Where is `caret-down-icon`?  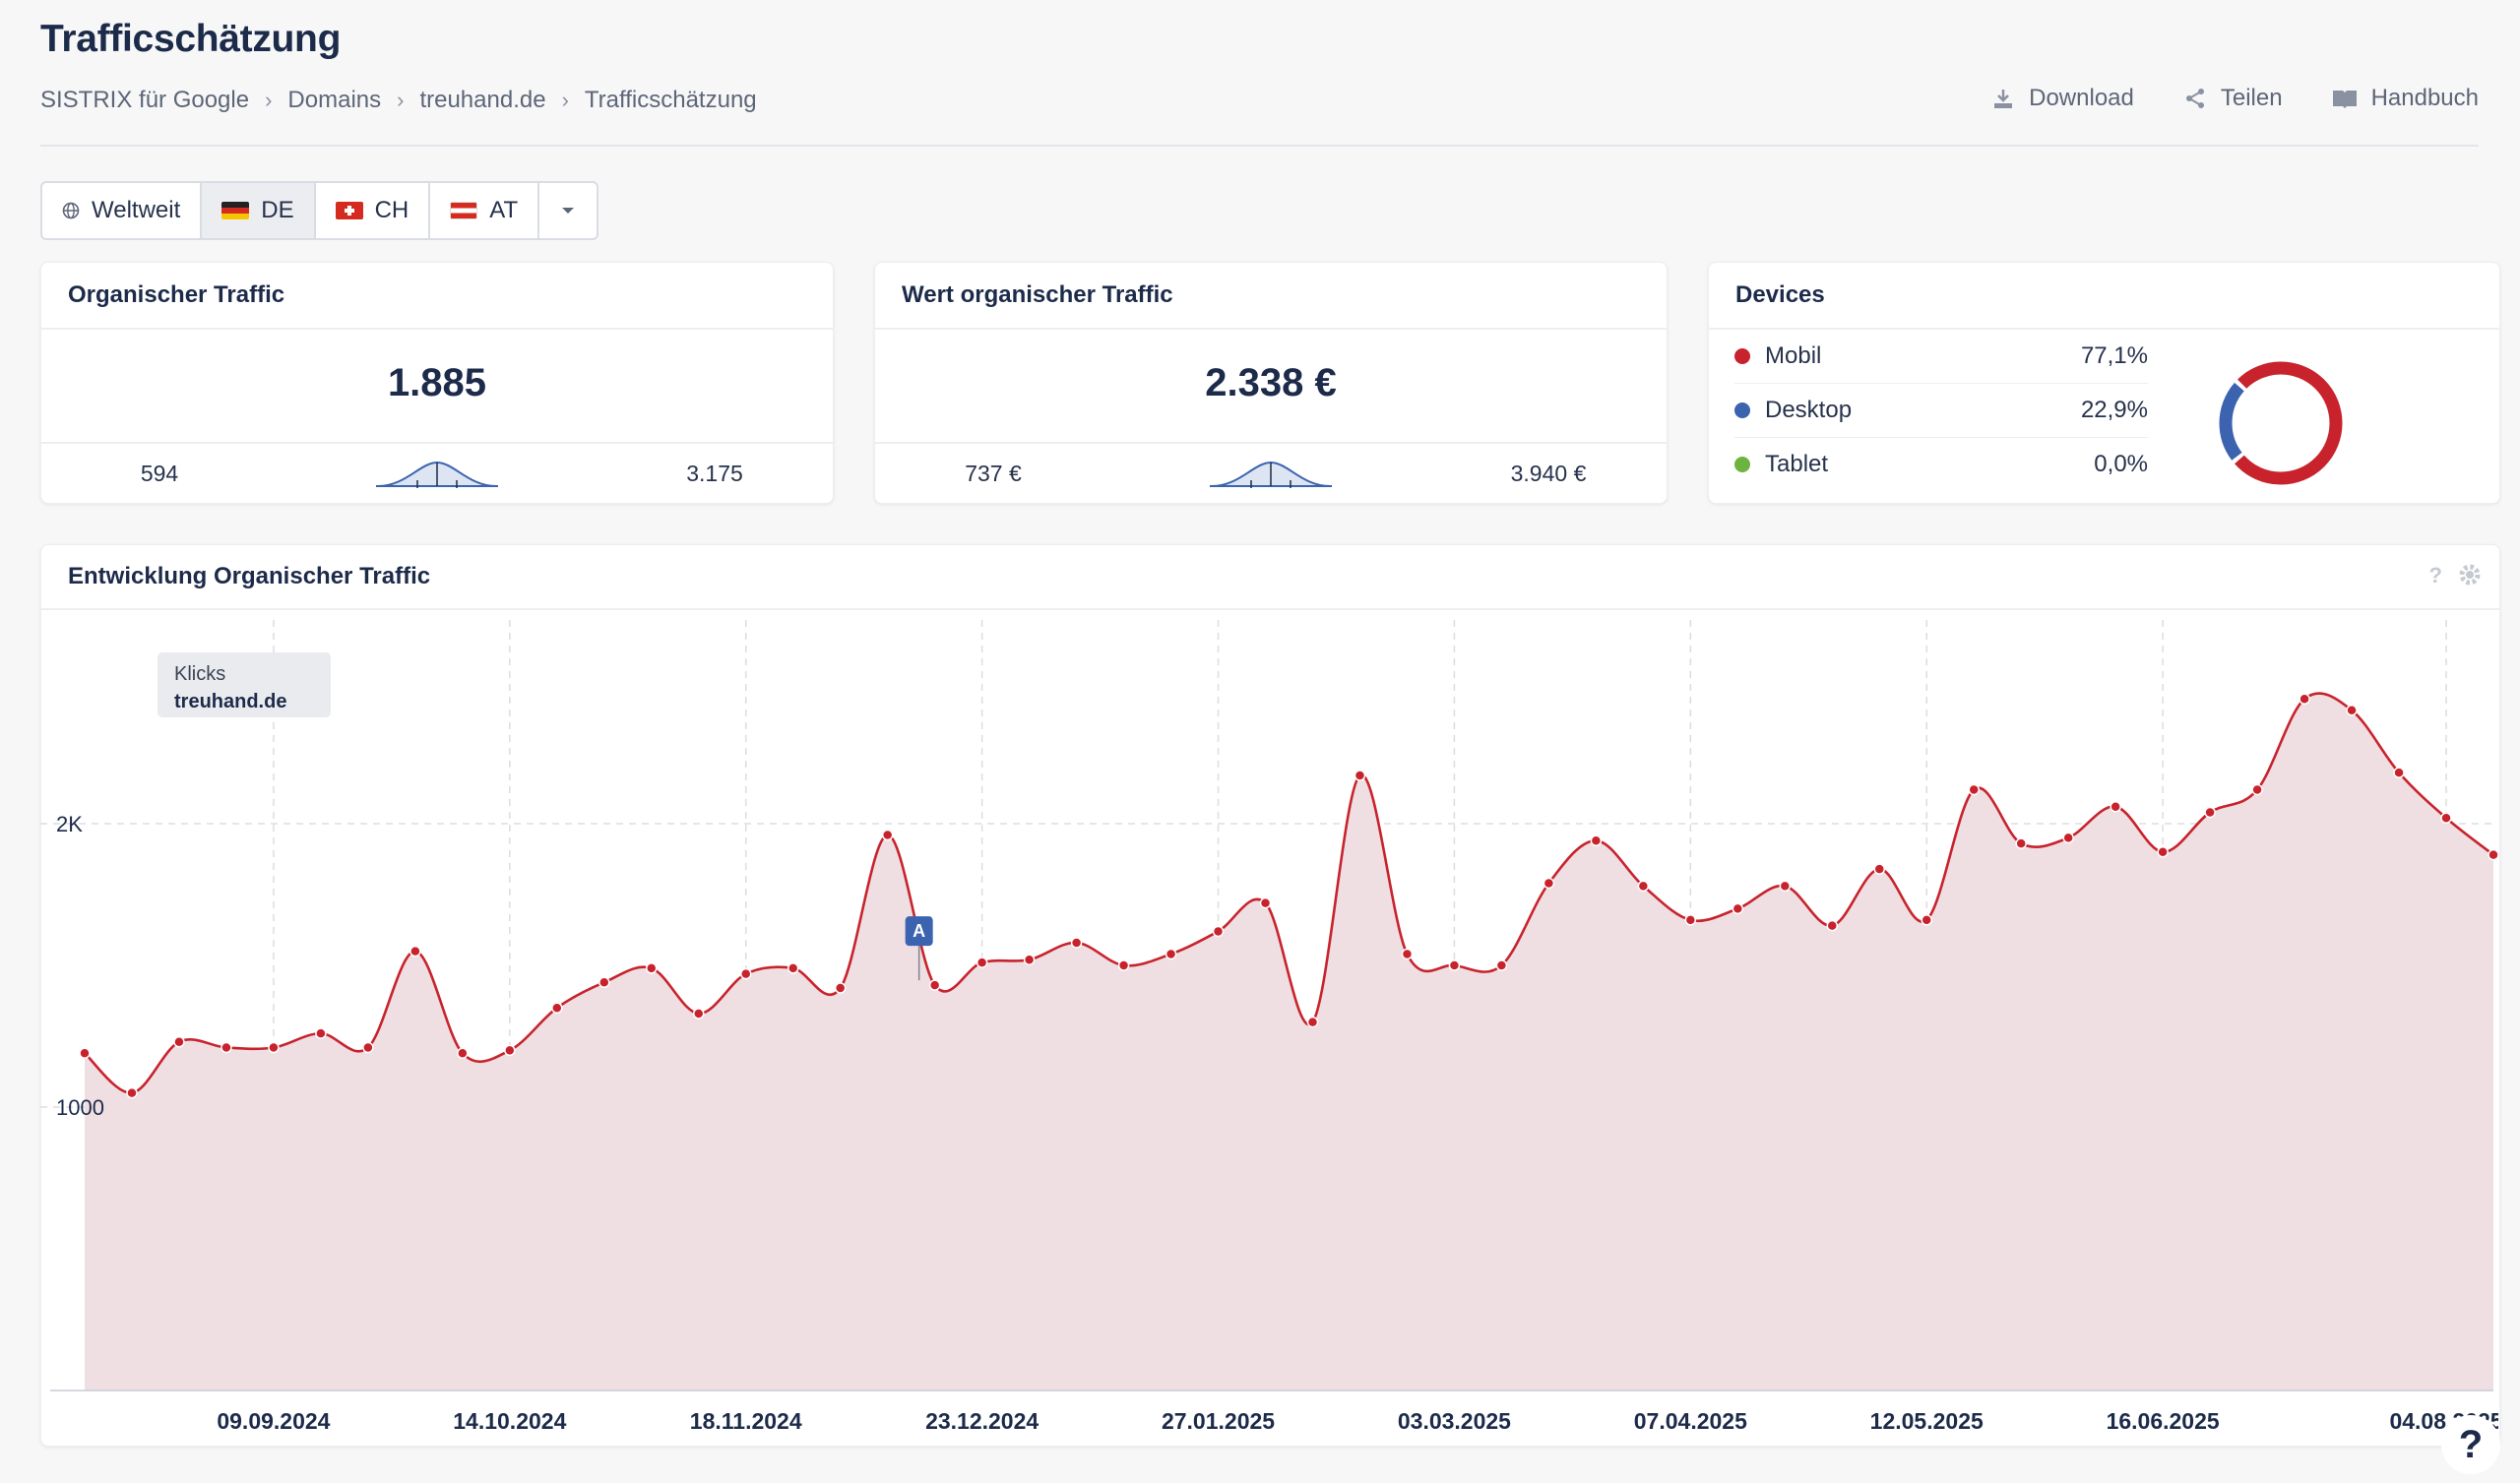
caret-down-icon is located at coordinates (568, 211).